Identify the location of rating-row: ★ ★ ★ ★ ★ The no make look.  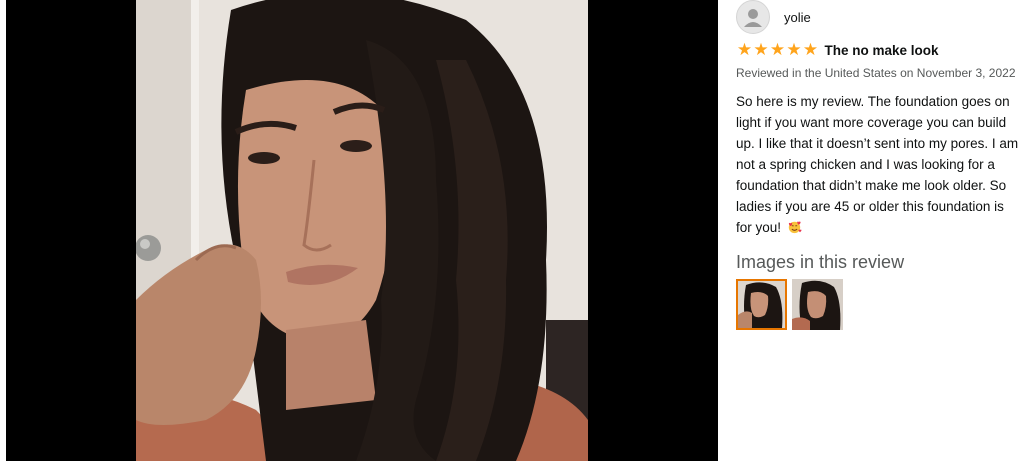
(880, 50).